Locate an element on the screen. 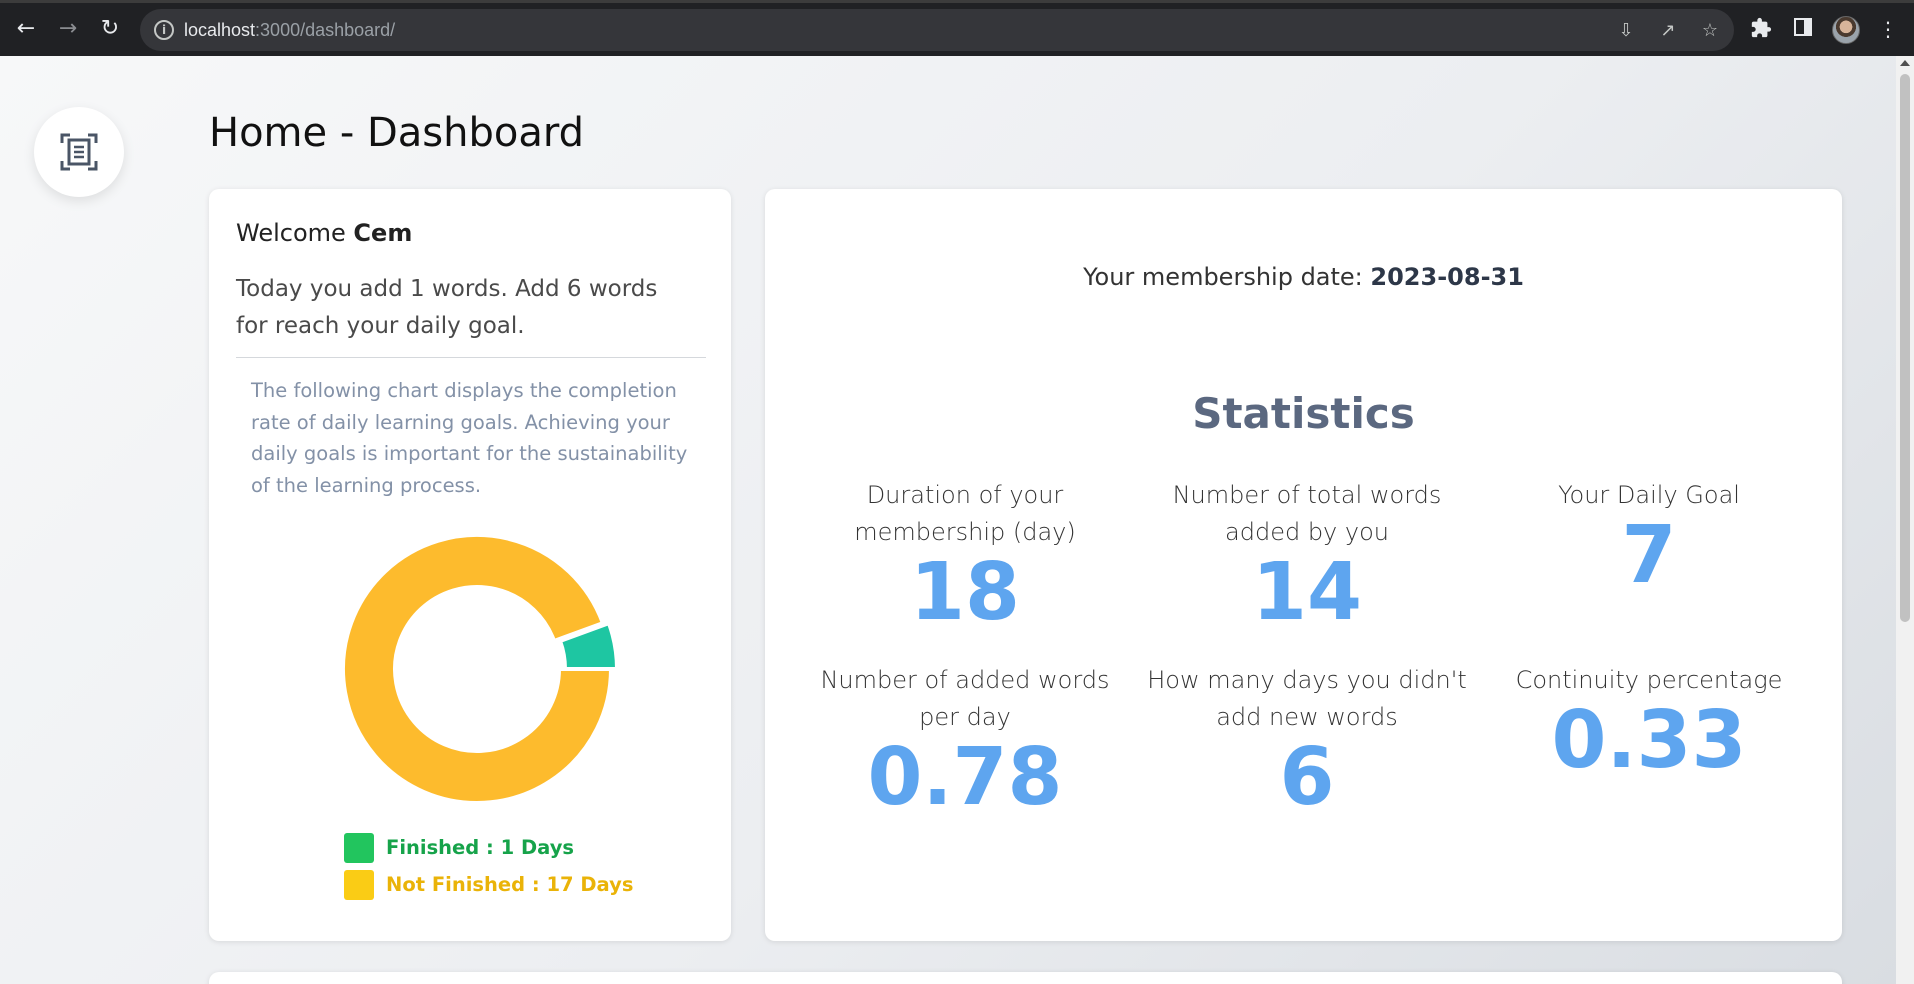  membership-date-label: Your membership date: is located at coordinates (1223, 277).